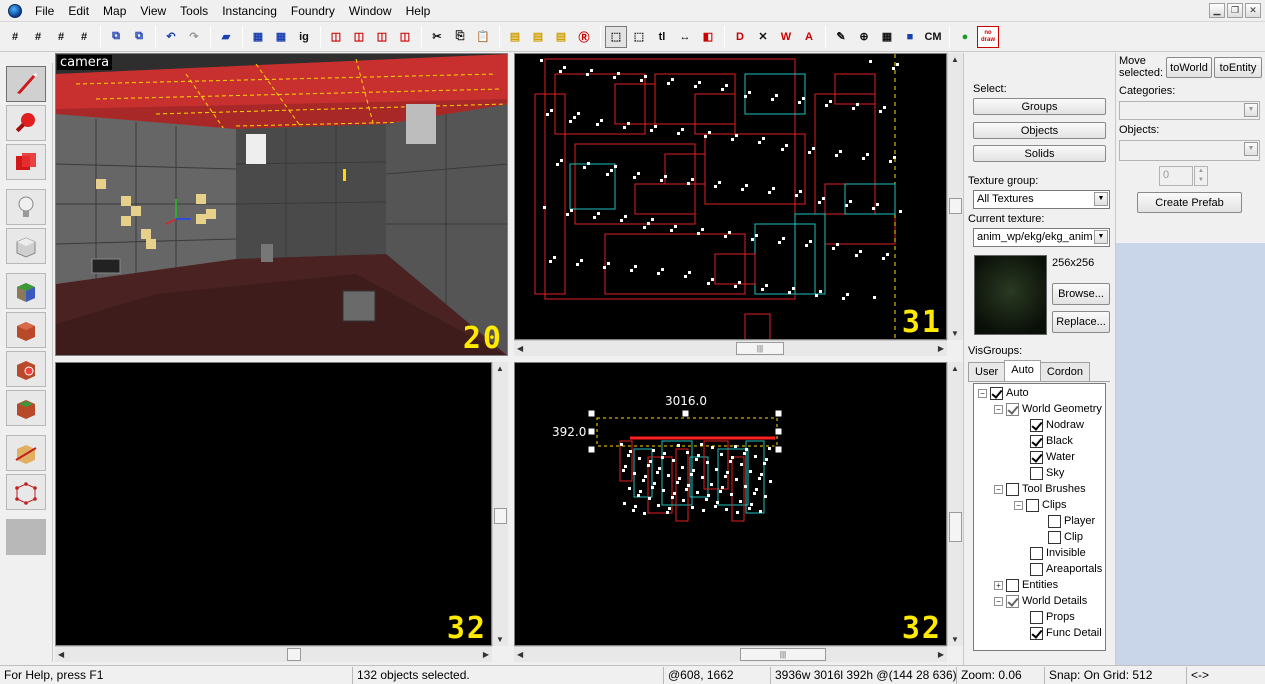 Image resolution: width=1265 pixels, height=684 pixels. I want to click on texture-lock-toggle-button: tl, so click(662, 37).